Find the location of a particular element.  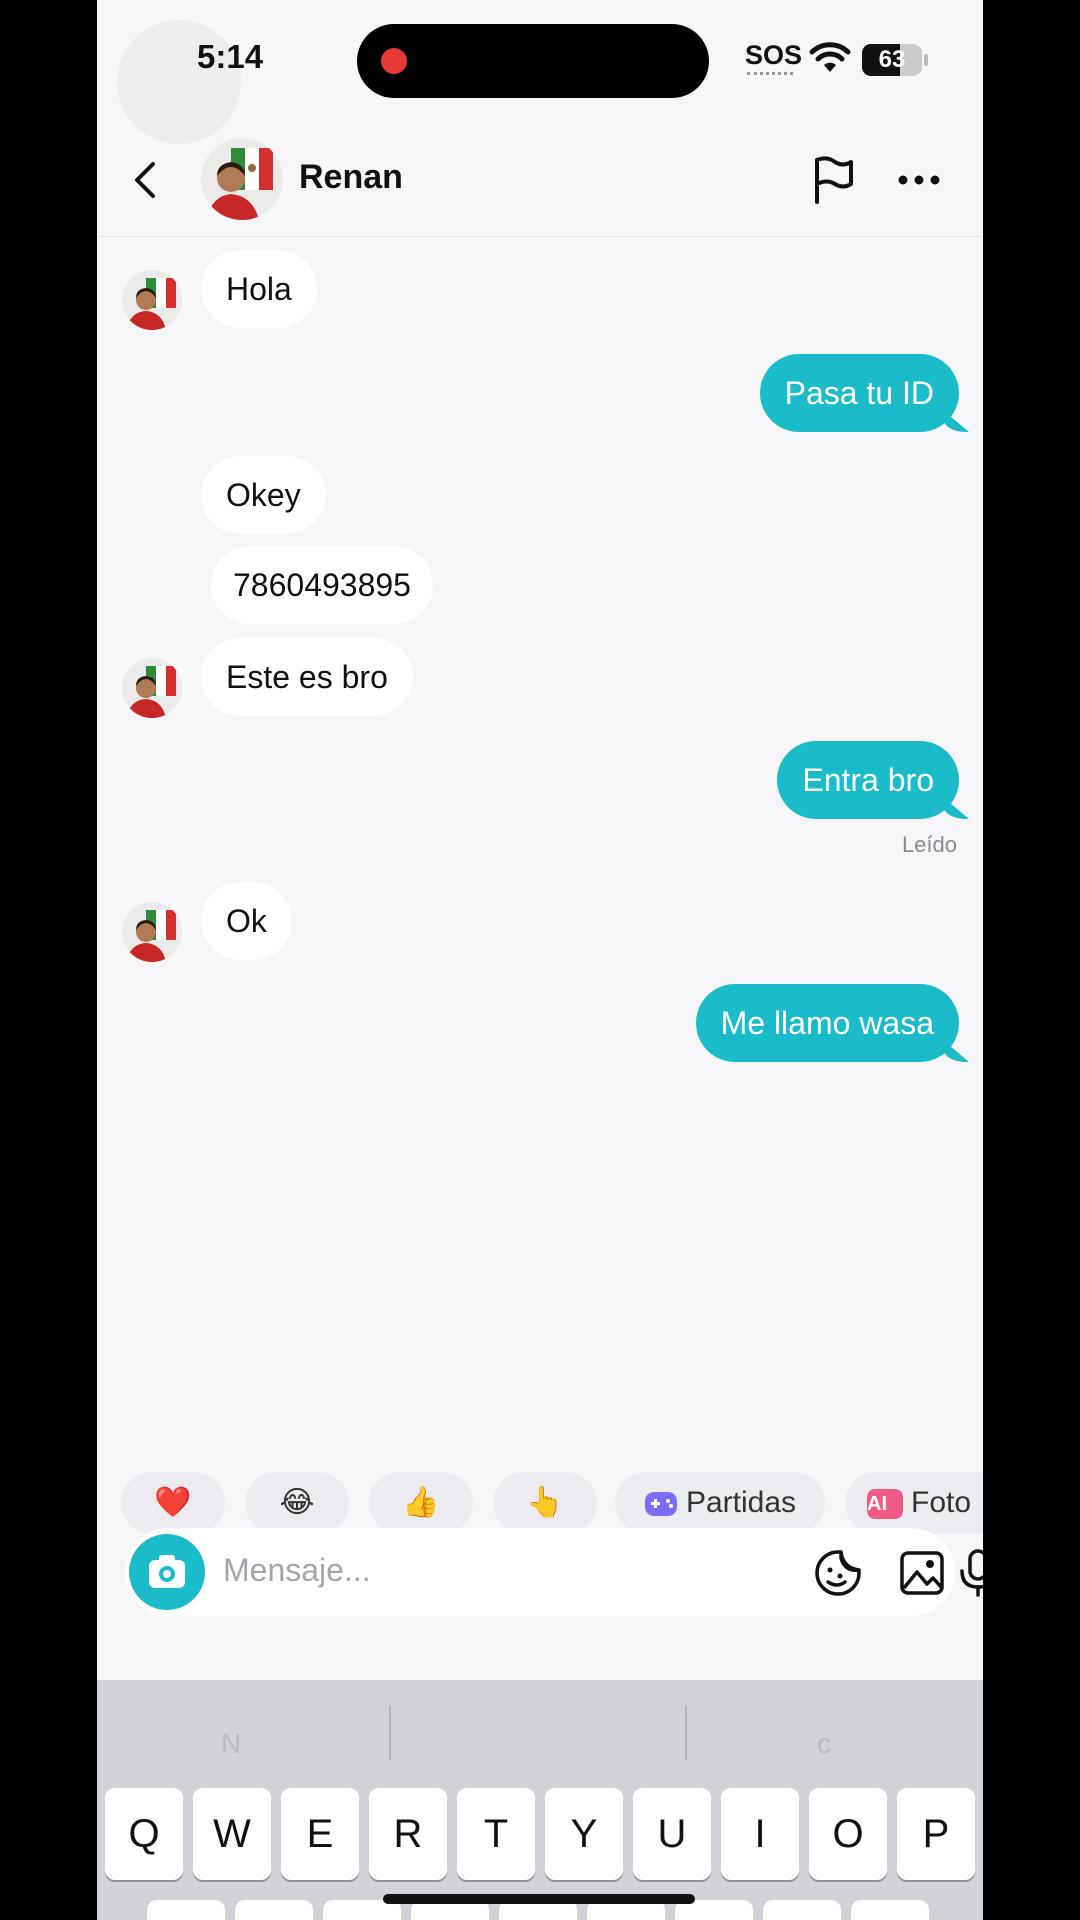

camera-button is located at coordinates (167, 1572).